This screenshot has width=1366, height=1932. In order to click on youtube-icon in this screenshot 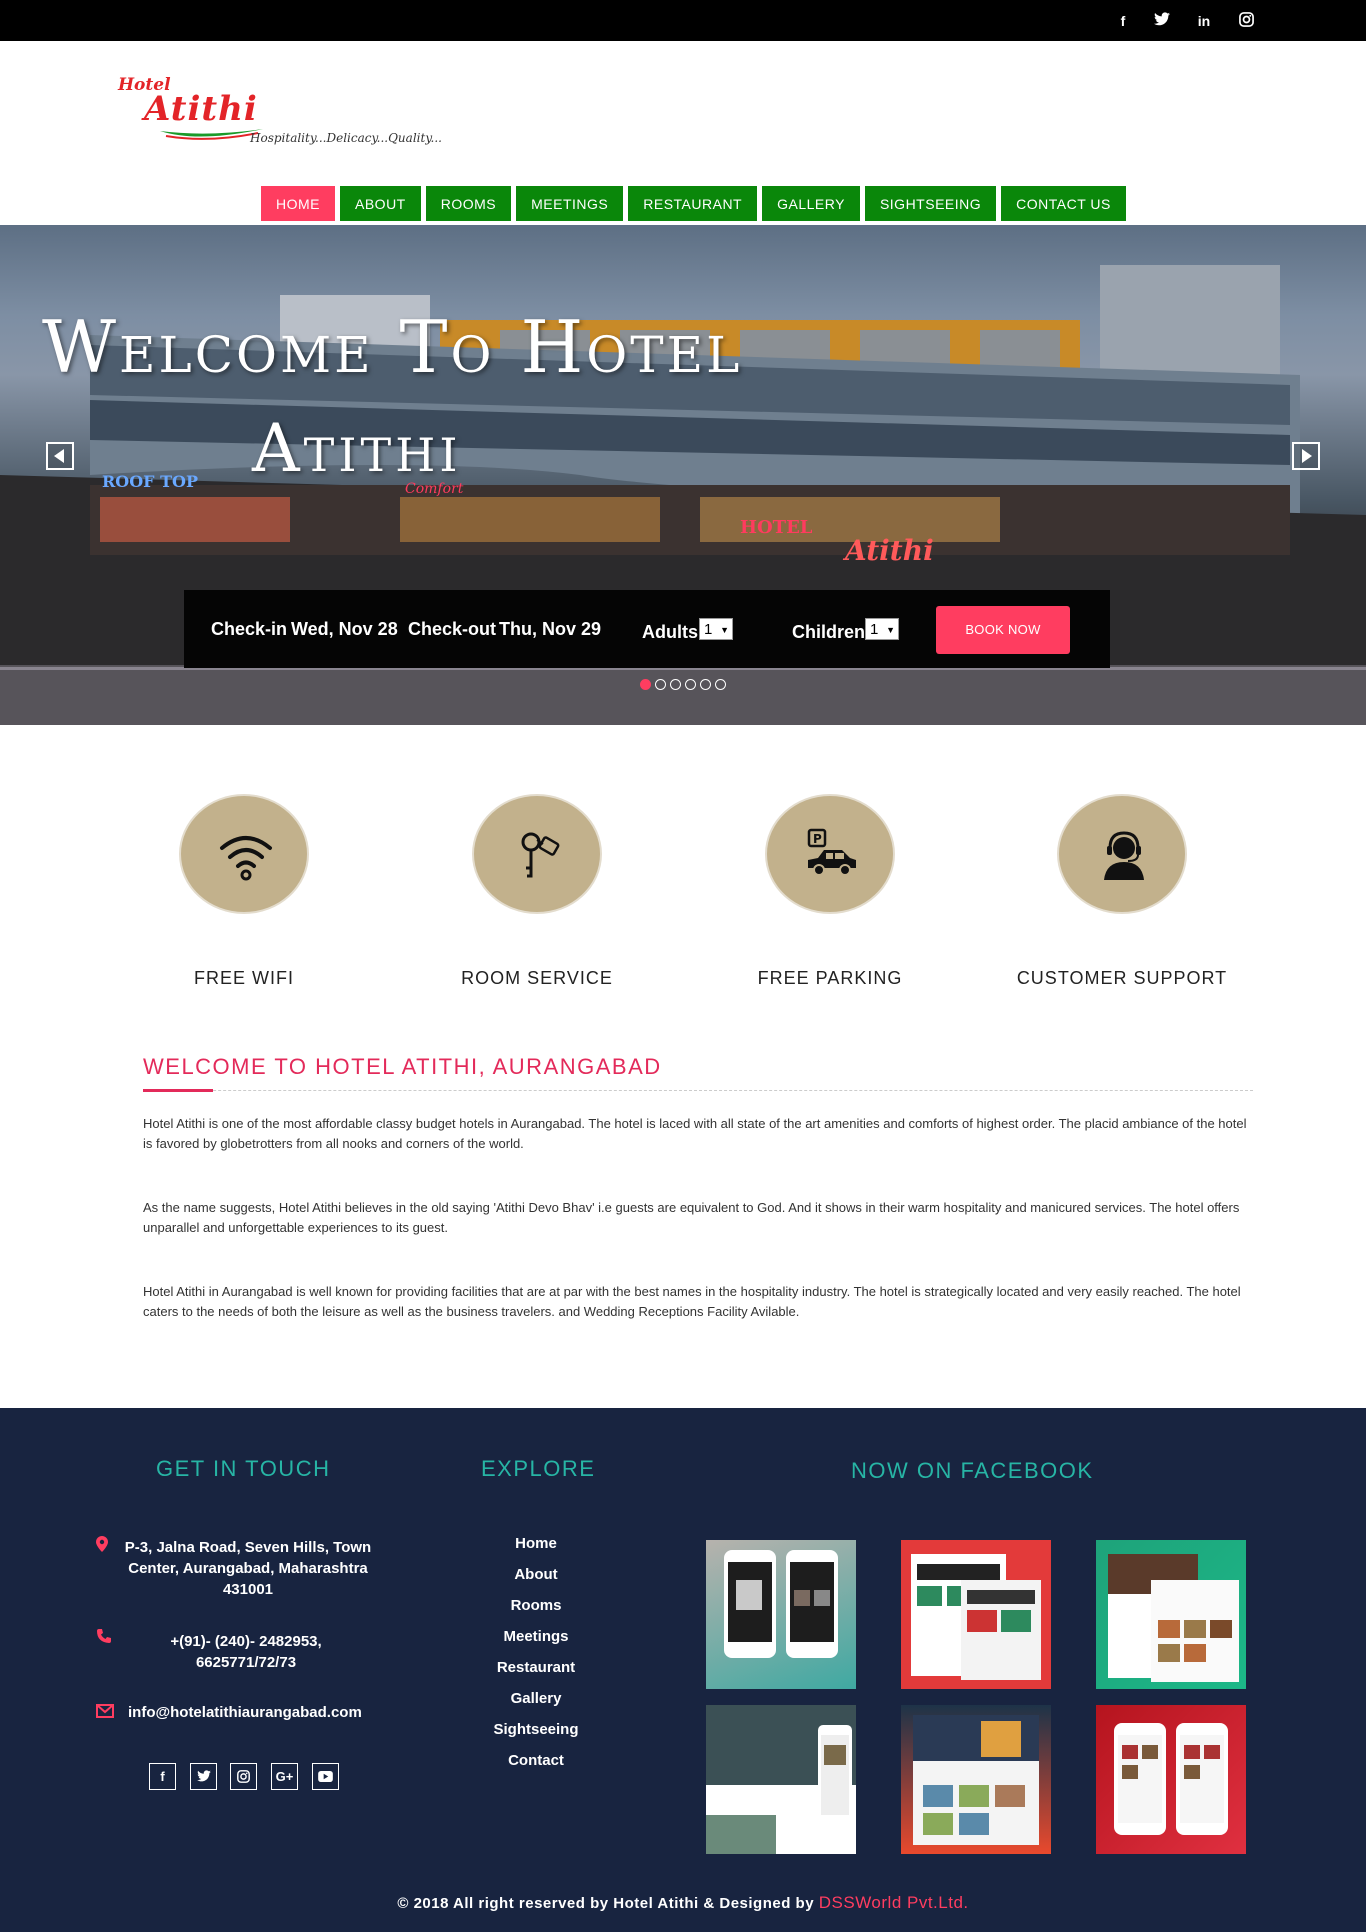, I will do `click(325, 1776)`.